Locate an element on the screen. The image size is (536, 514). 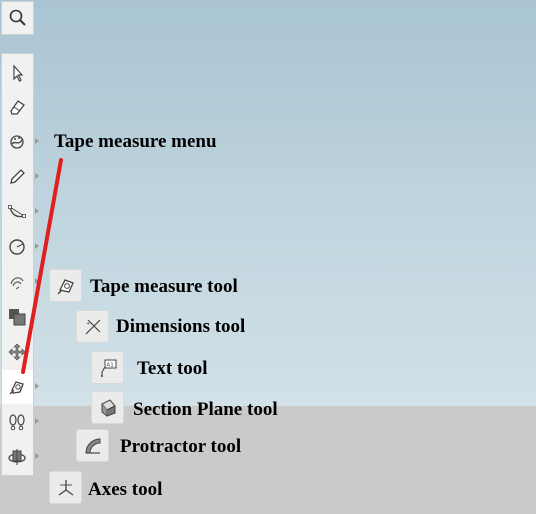
dimensions-icon: + is located at coordinates (93, 327).